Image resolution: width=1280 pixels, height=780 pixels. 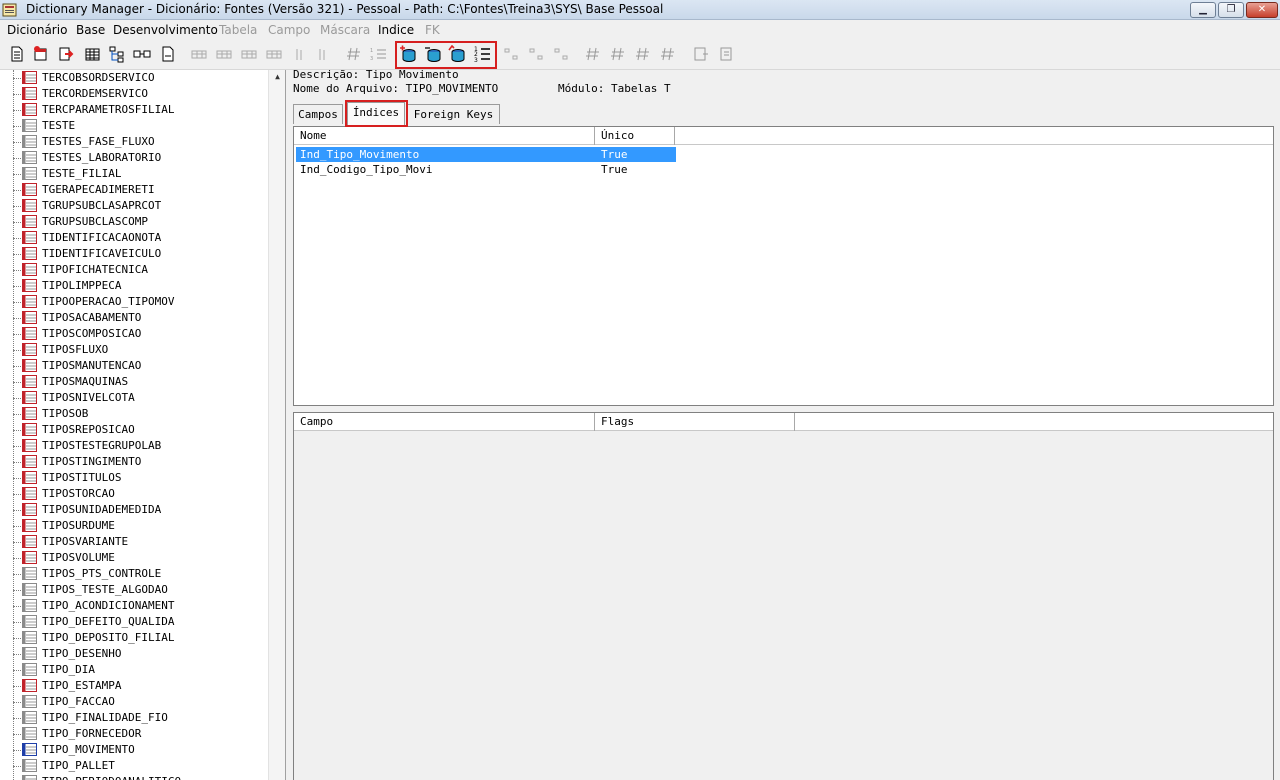 What do you see at coordinates (143, 78) in the screenshot?
I see `tree-item: TERCOBSORDSERVICO` at bounding box center [143, 78].